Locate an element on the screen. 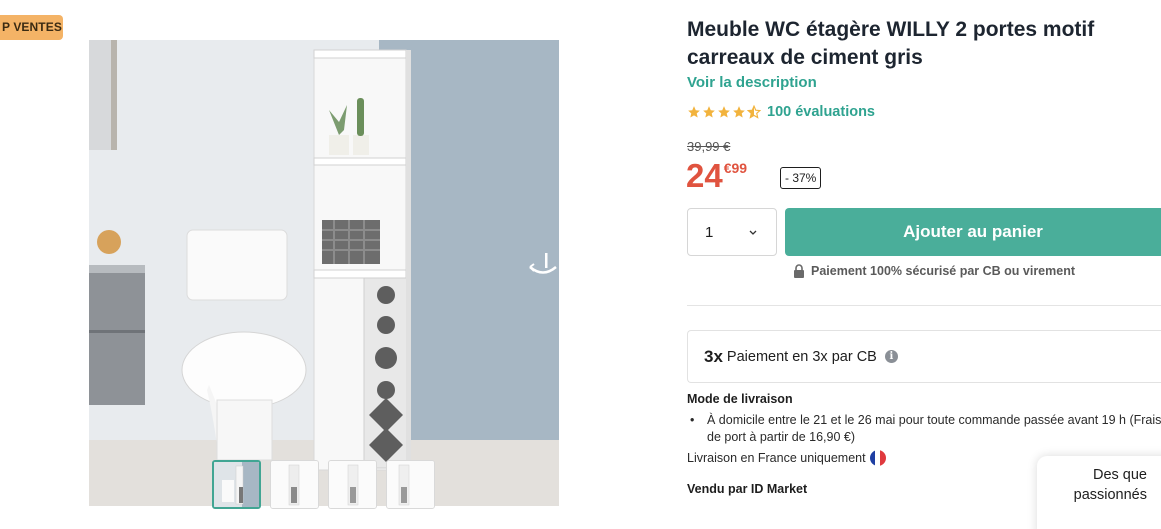  thumbnail-gallery is located at coordinates (323, 484).